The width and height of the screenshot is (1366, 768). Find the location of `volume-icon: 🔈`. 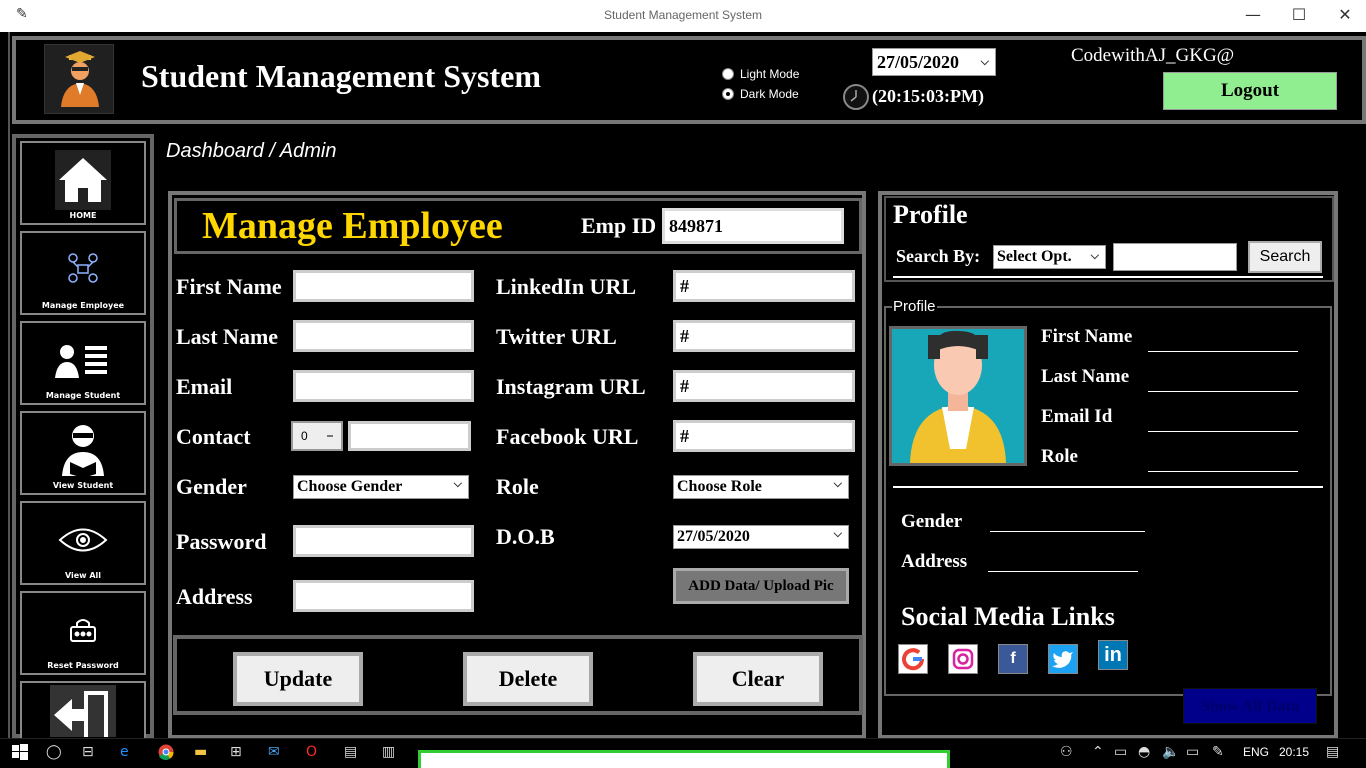

volume-icon: 🔈 is located at coordinates (1170, 752).